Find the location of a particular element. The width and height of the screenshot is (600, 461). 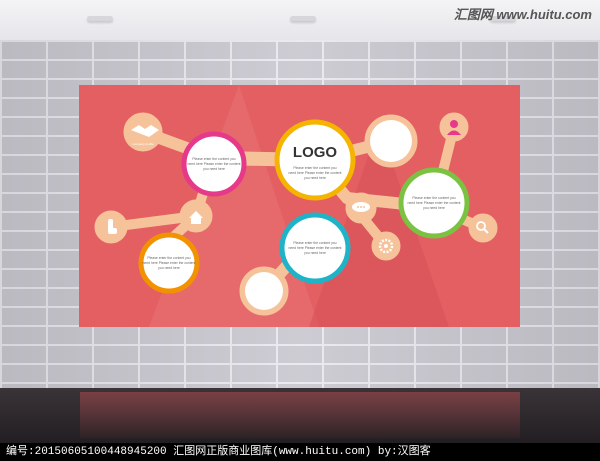

teal-text-line2: need here Please enter the content is located at coordinates (315, 248).